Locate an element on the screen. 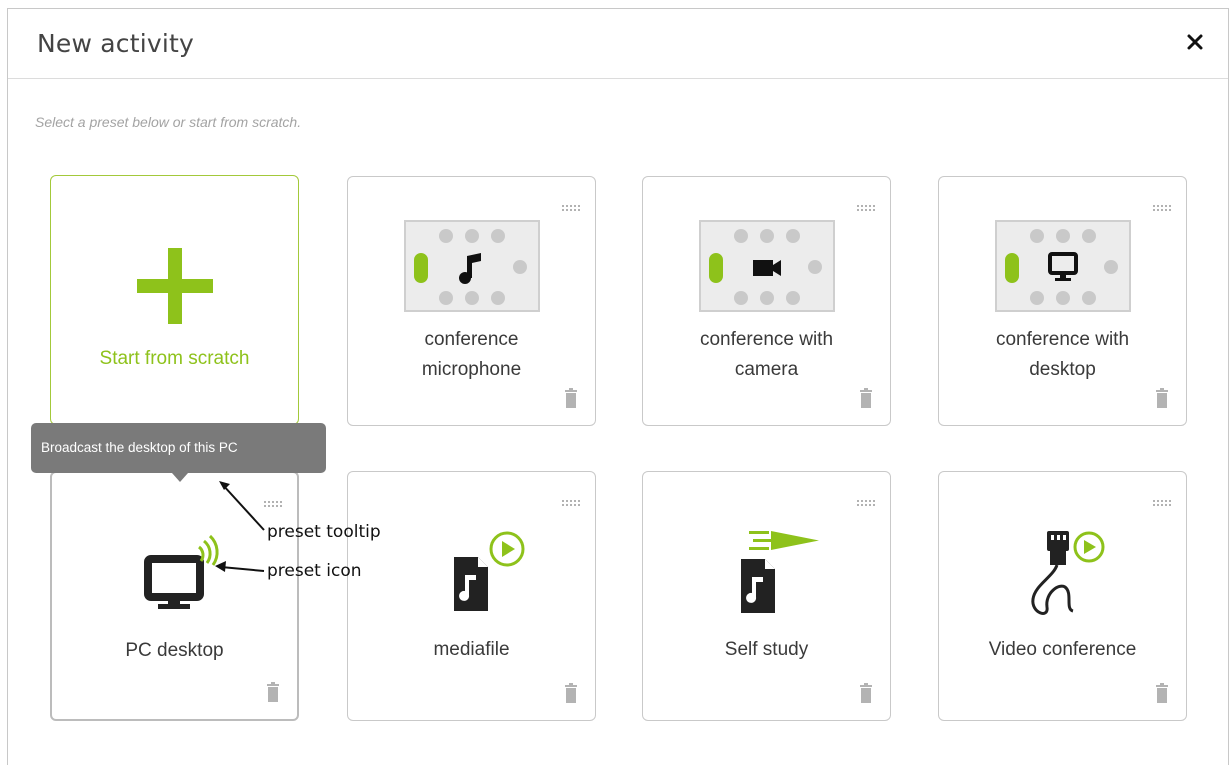 This screenshot has width=1231, height=765. annotation-preset-tooltip: preset tooltip is located at coordinates (324, 532).